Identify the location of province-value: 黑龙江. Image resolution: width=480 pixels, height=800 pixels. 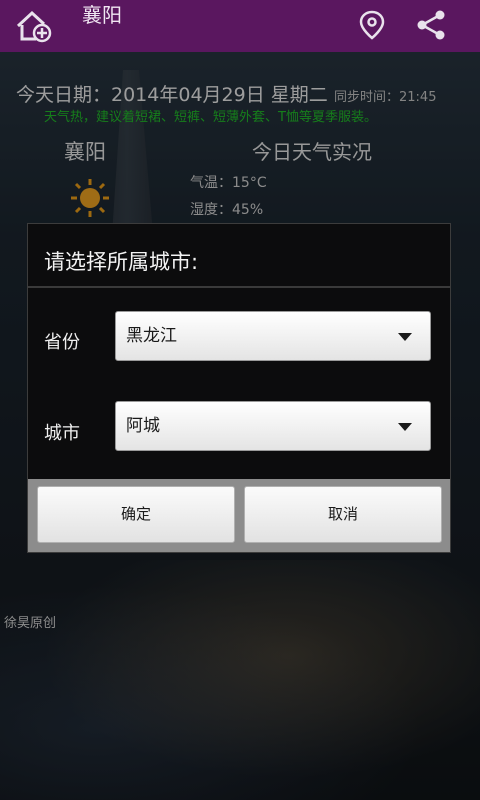
(151, 336).